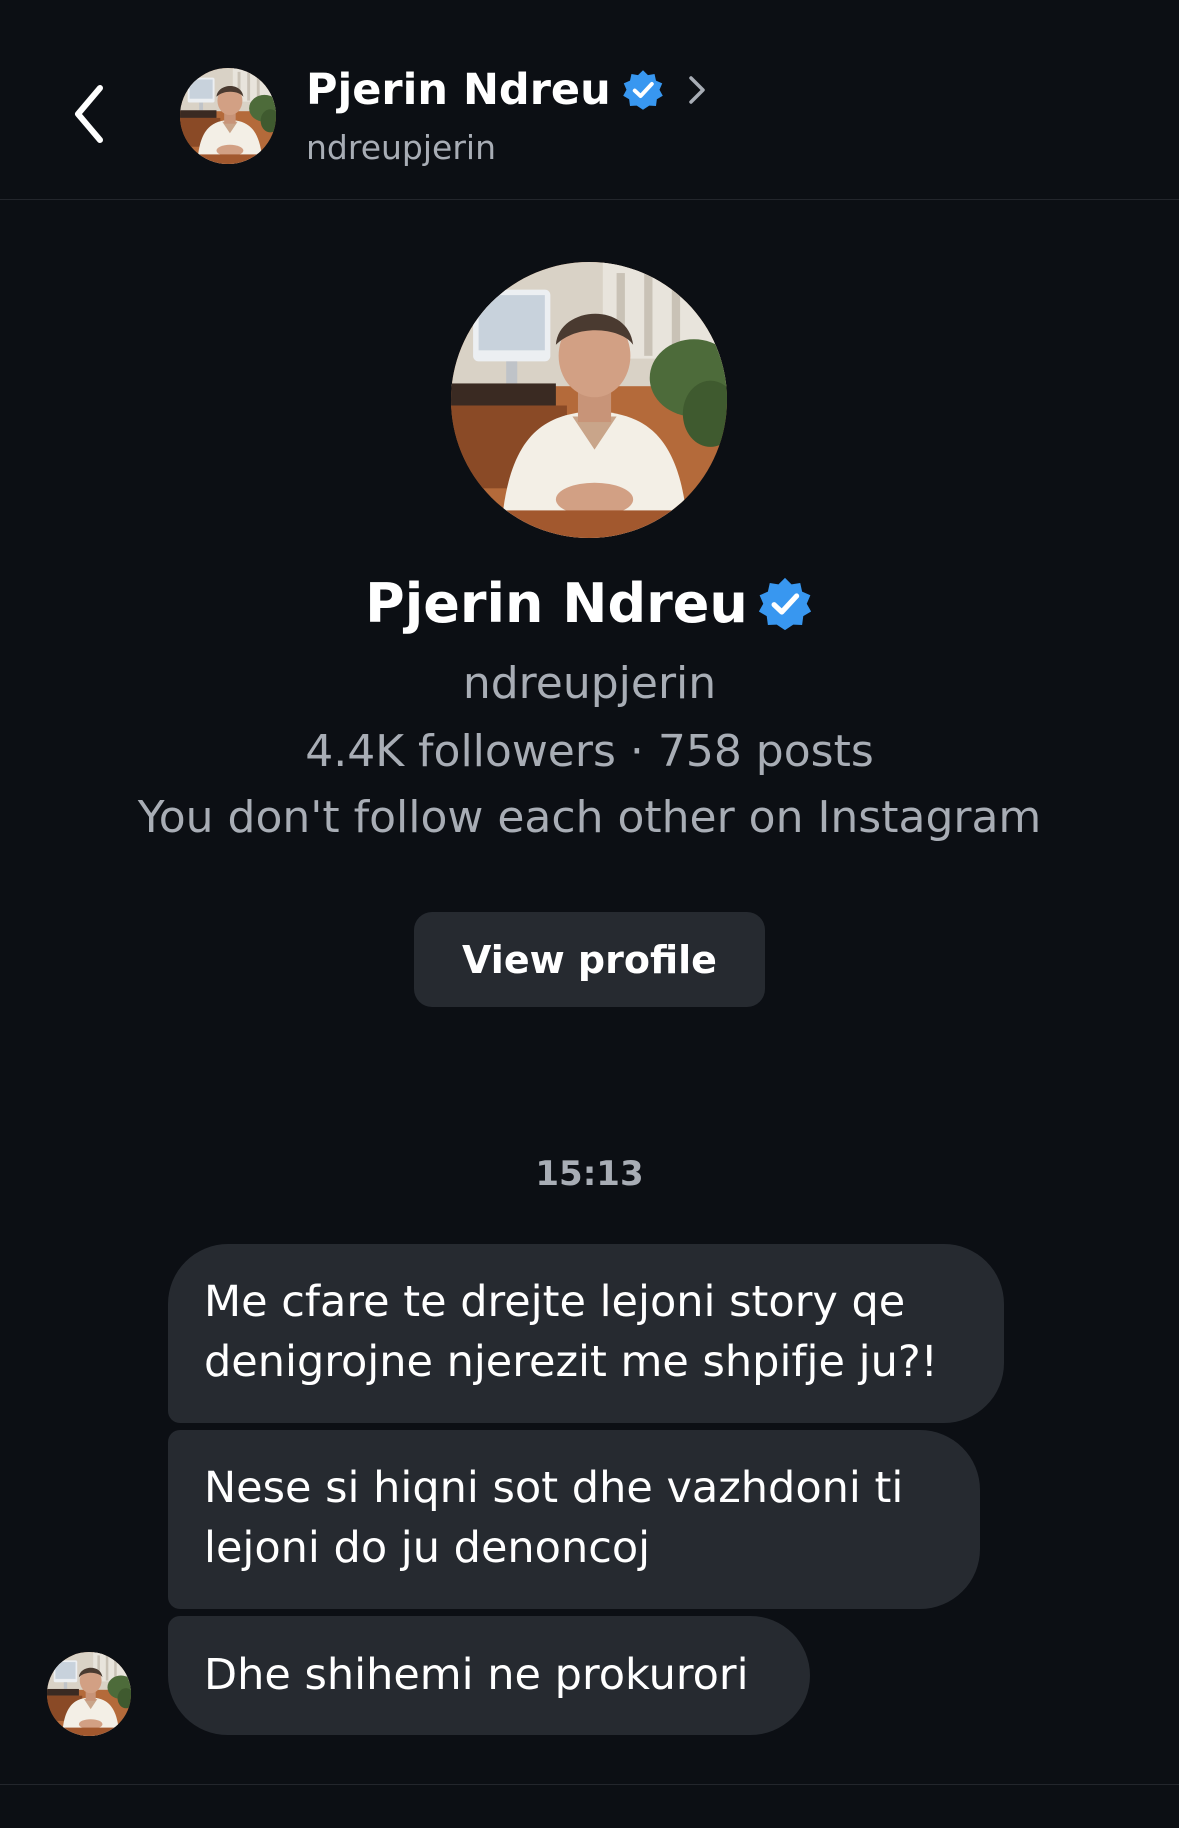  I want to click on sender-avatar, so click(89, 1694).